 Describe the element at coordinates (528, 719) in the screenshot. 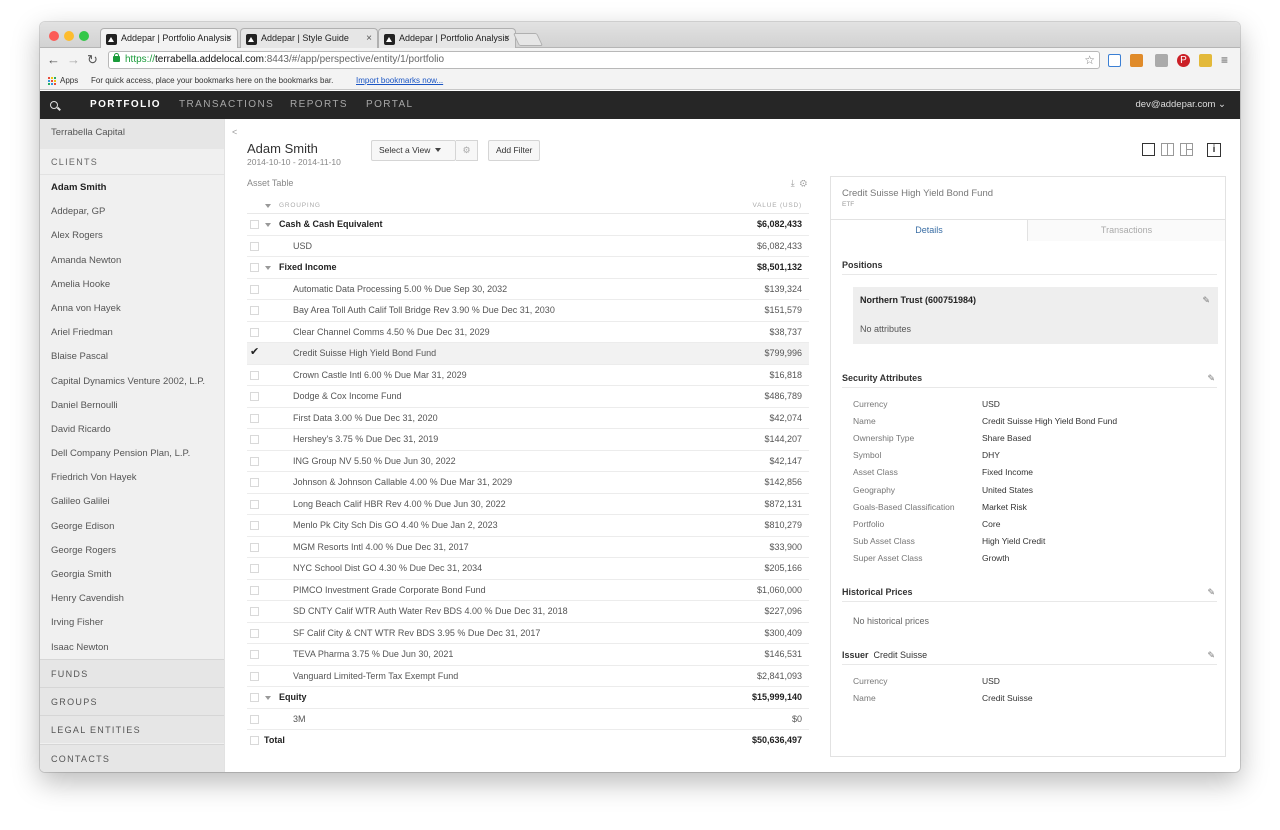

I see `table-row: 3M $0` at that location.